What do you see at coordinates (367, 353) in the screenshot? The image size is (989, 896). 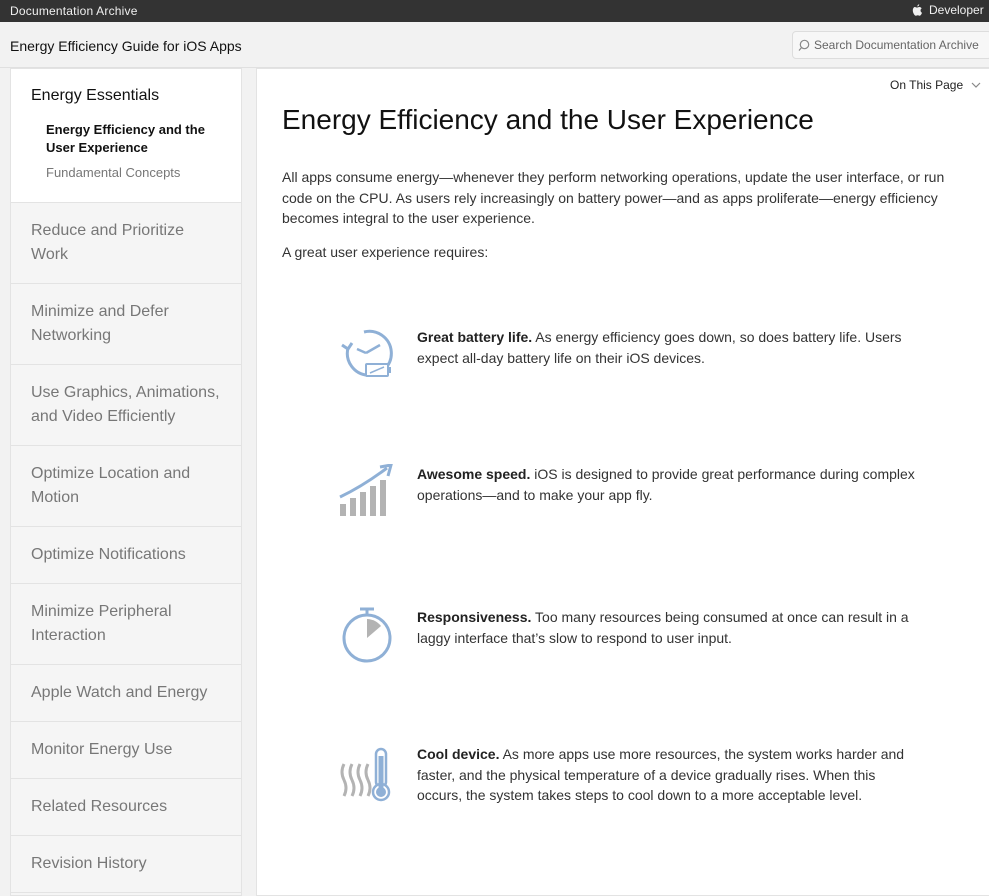 I see `battery-clock-icon` at bounding box center [367, 353].